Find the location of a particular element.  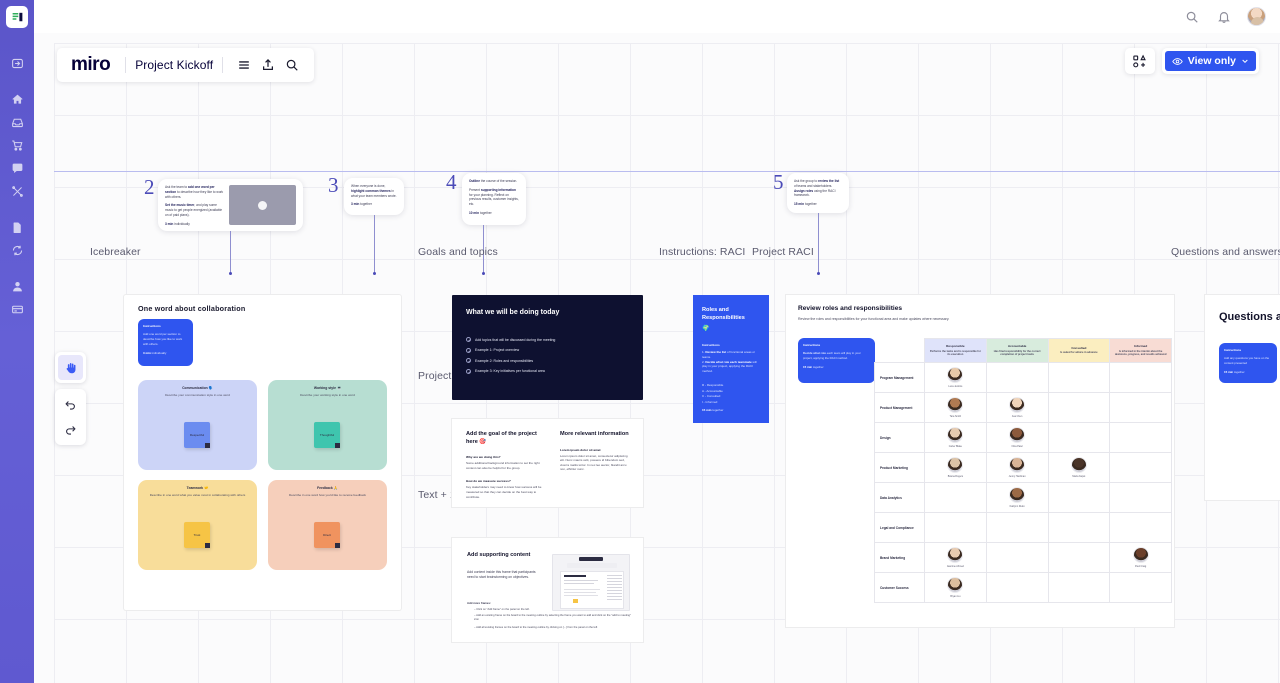

board-title: Project Kickoff is located at coordinates (174, 65).